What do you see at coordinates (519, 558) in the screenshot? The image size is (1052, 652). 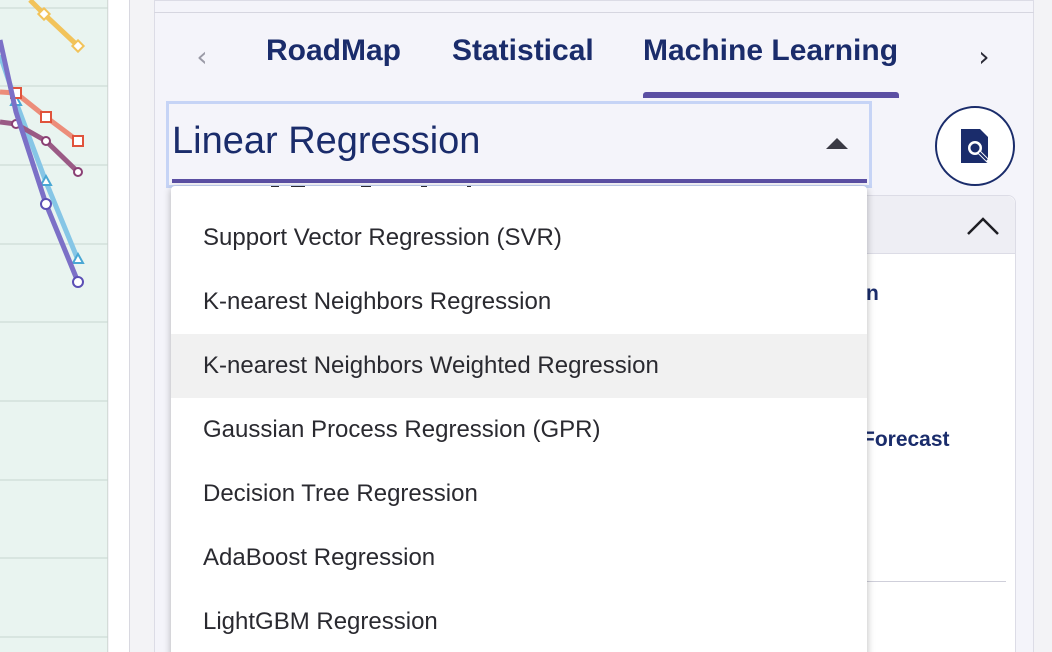 I see `dropdown-option-adaboost: AdaBoost Regression` at bounding box center [519, 558].